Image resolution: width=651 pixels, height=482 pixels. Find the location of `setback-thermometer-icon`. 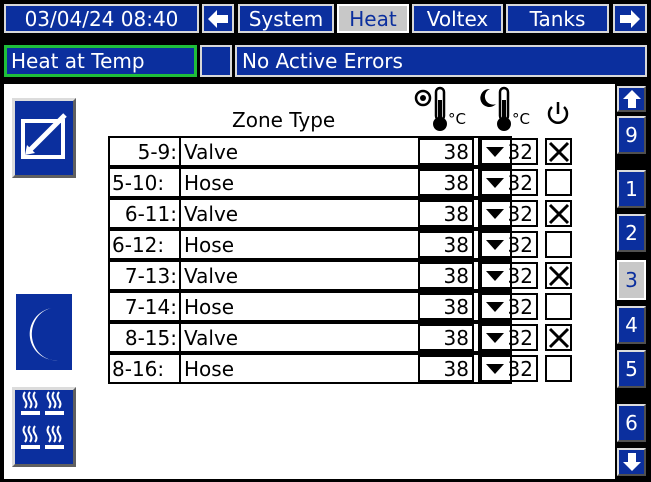

setback-thermometer-icon is located at coordinates (495, 108).